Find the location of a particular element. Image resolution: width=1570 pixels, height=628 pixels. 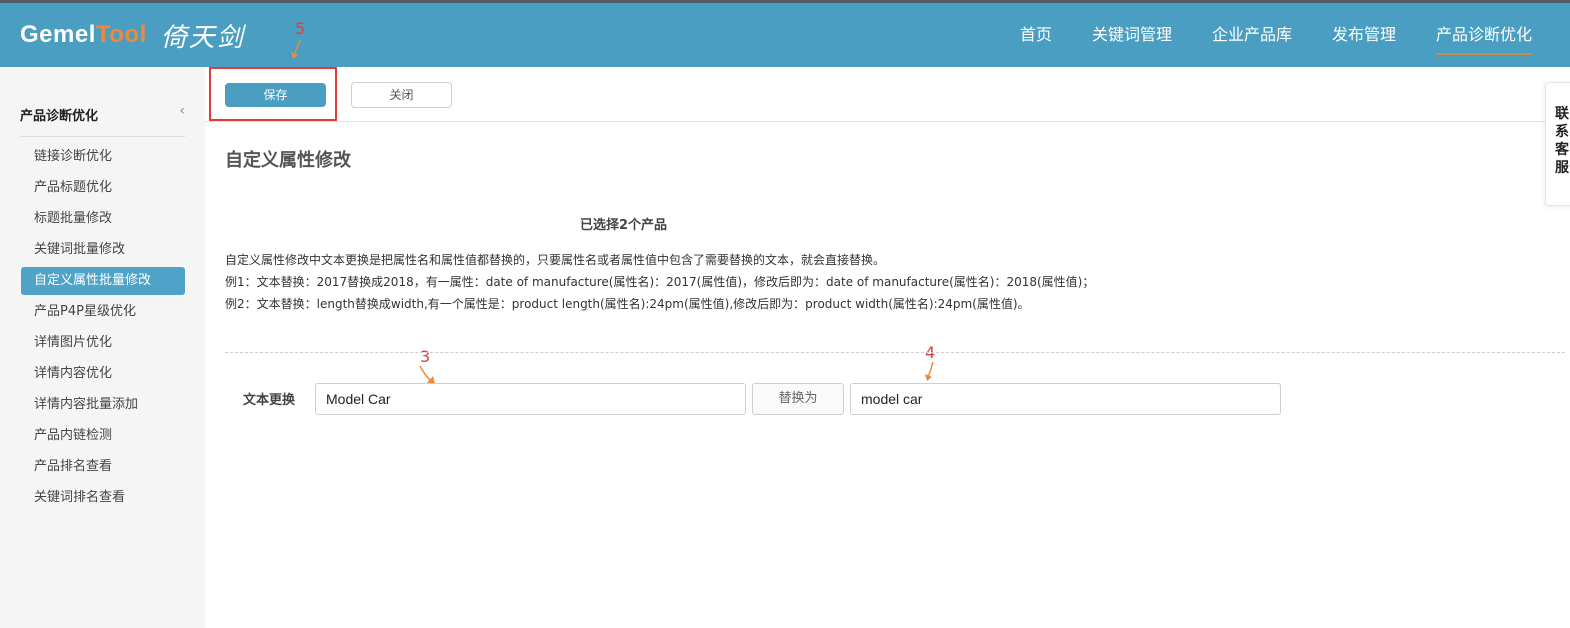

contact-support-tab: 联 系 客 服 is located at coordinates (1557, 144).